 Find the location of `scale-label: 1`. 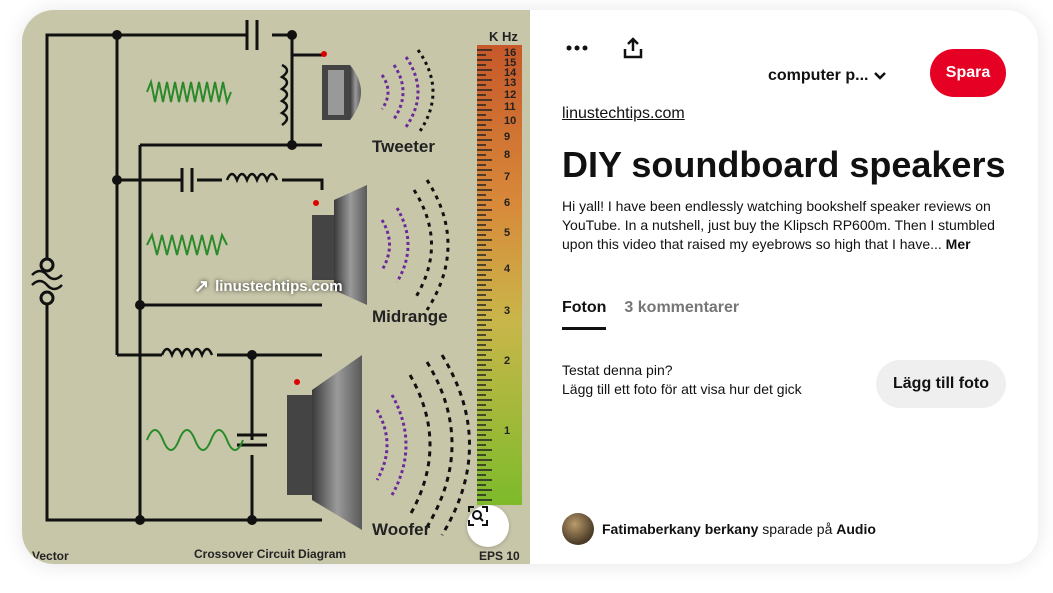

scale-label: 1 is located at coordinates (507, 431).